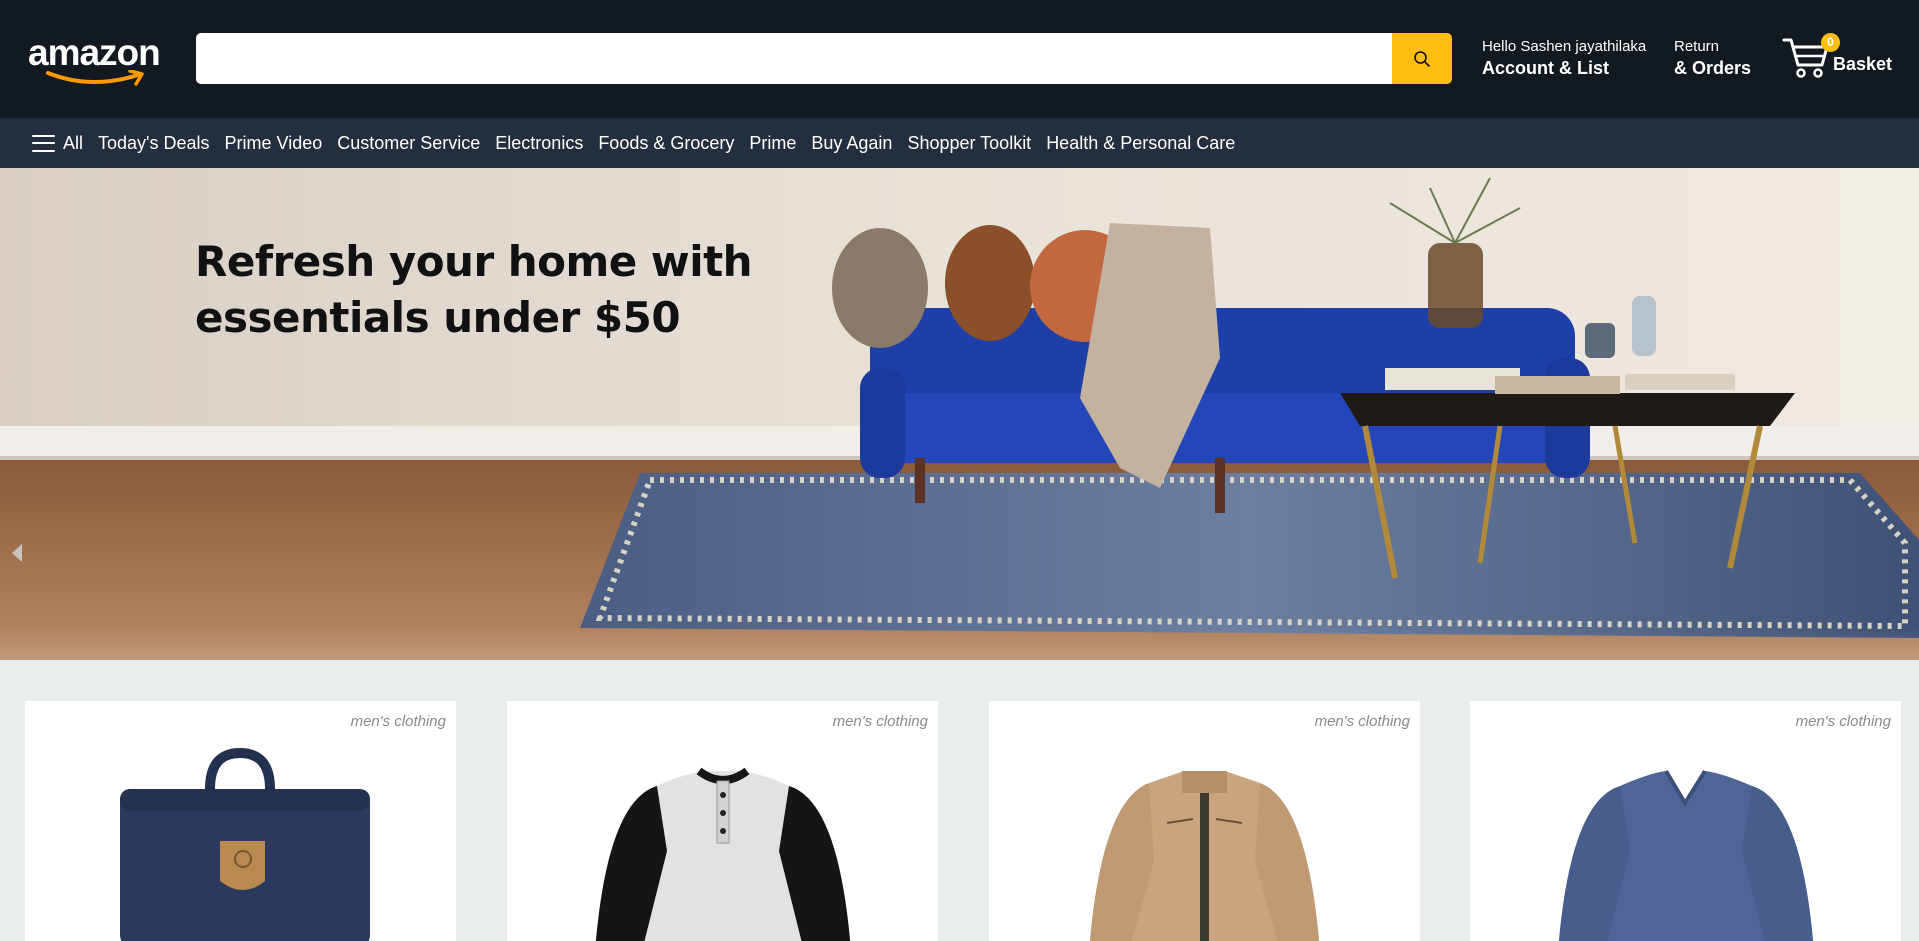 The image size is (1919, 941). What do you see at coordinates (1546, 68) in the screenshot?
I see `account-label: Account & List` at bounding box center [1546, 68].